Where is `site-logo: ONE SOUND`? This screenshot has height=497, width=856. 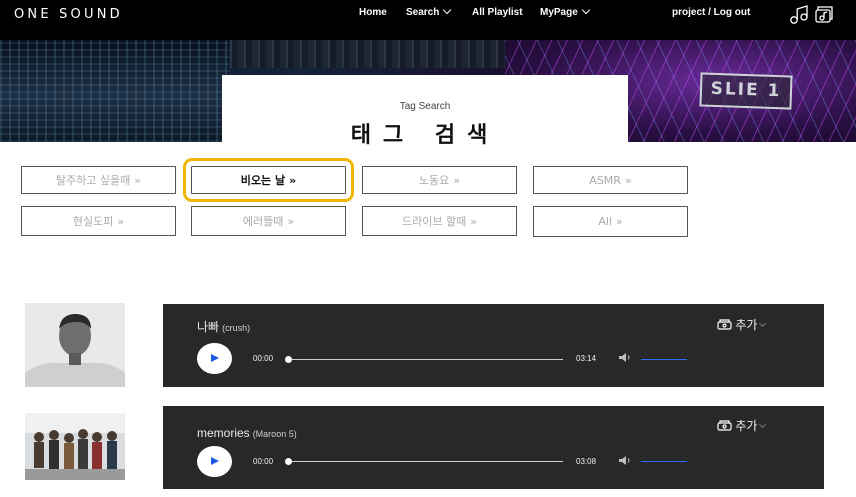
site-logo: ONE SOUND is located at coordinates (68, 14).